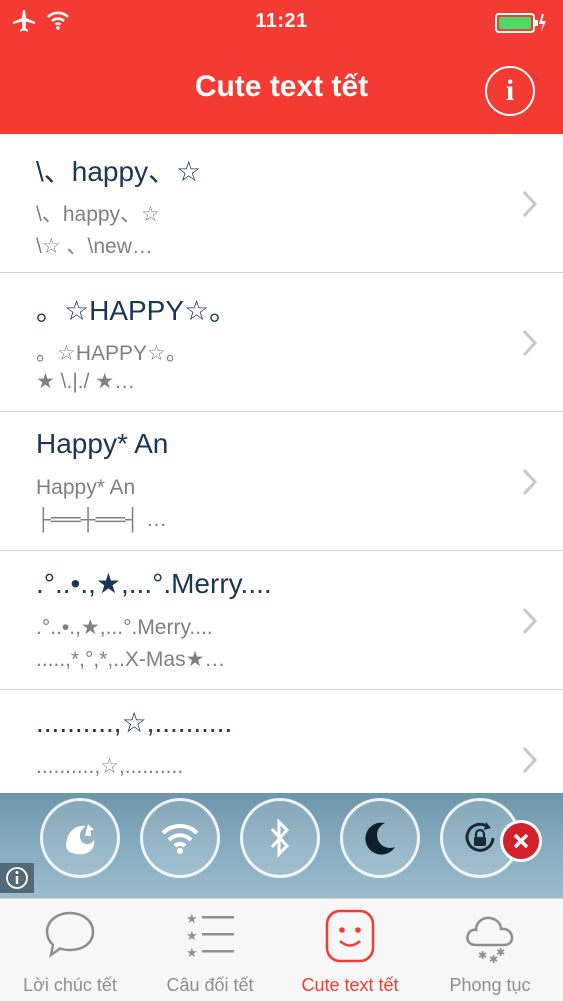 This screenshot has width=563, height=1001. I want to click on tab-label: Lời chúc tết, so click(70, 985).